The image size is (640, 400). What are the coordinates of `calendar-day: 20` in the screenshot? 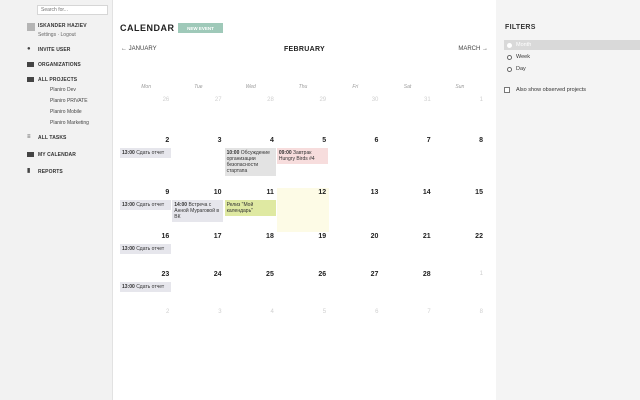 It's located at (355, 251).